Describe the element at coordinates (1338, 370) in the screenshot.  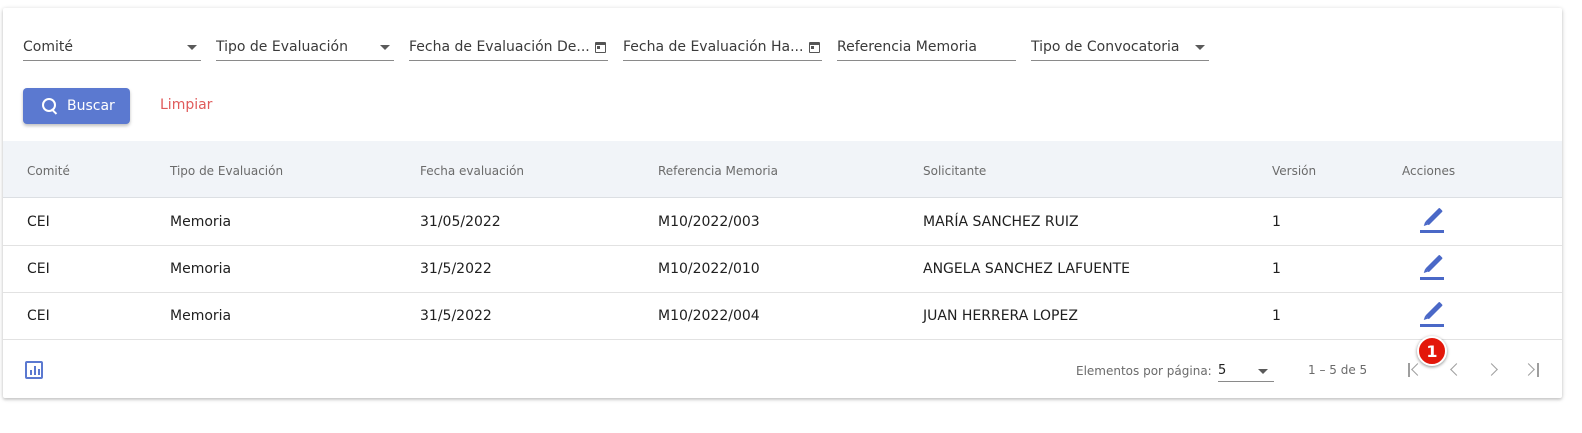
I see `range-label: 1 – 5 de 5` at that location.